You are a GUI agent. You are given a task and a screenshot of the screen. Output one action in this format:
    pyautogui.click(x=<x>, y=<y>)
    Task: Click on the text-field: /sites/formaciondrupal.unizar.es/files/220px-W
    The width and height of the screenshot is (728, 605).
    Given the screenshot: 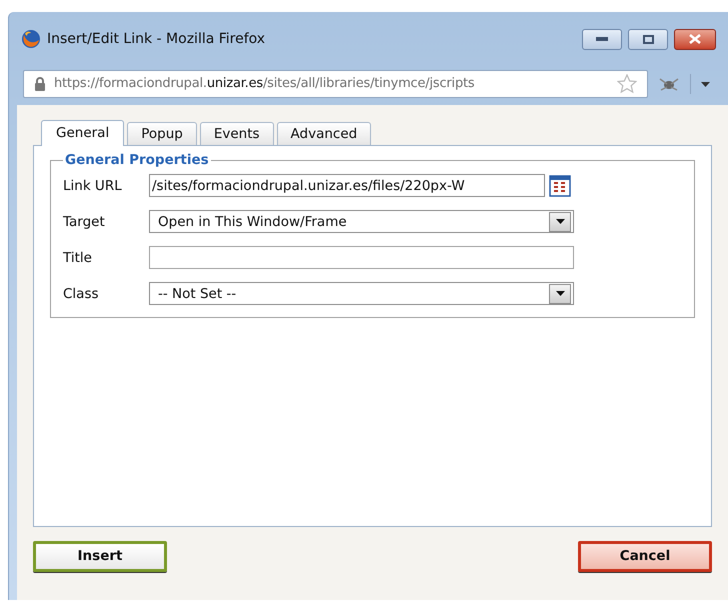 What is the action you would take?
    pyautogui.click(x=347, y=186)
    